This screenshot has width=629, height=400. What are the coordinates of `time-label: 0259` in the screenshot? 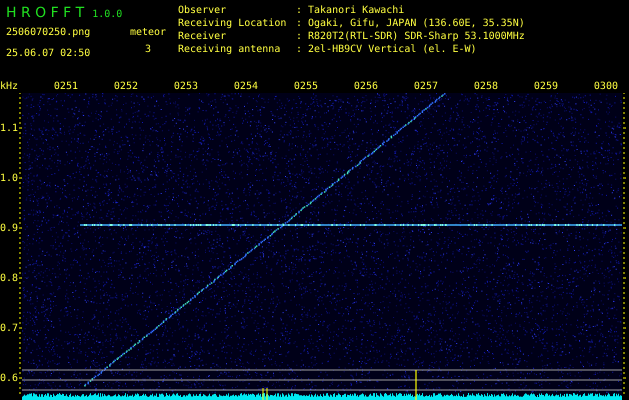 It's located at (545, 86).